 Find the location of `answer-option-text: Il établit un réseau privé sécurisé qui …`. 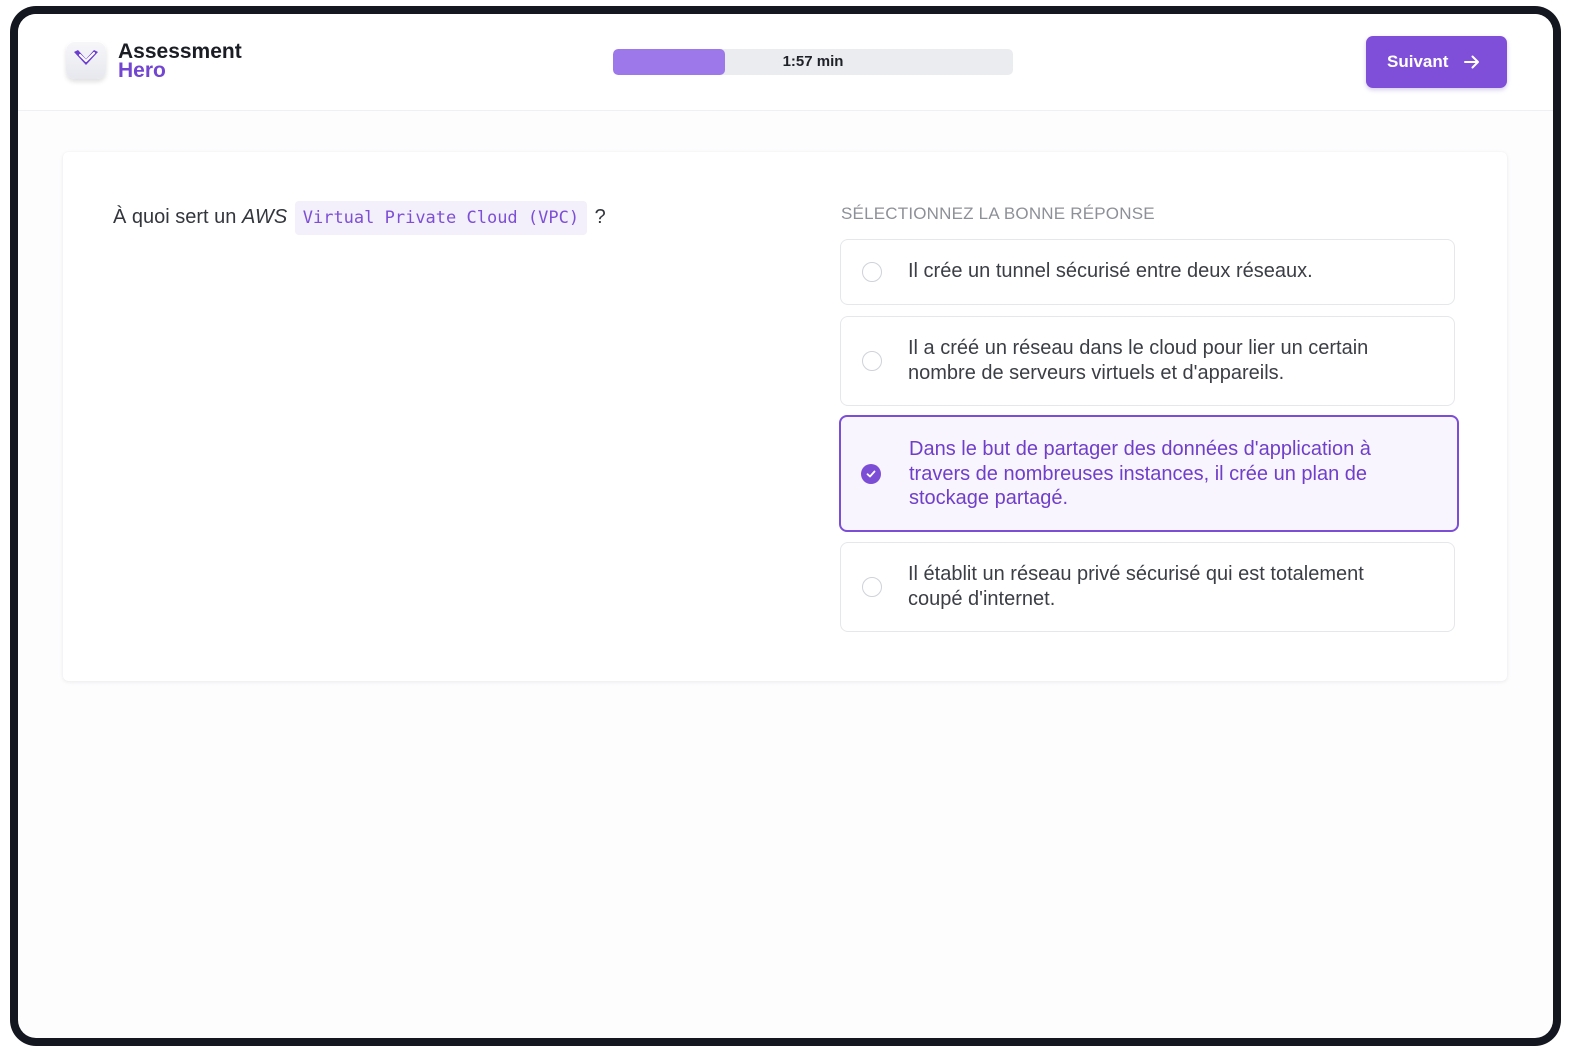

answer-option-text: Il établit un réseau privé sécurisé qui … is located at coordinates (1136, 586).